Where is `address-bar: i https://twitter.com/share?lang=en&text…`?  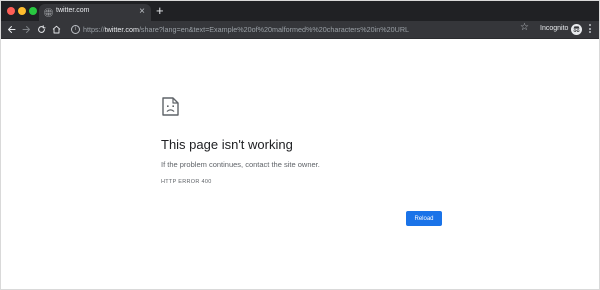 address-bar: i https://twitter.com/share?lang=en&text… is located at coordinates (302, 29).